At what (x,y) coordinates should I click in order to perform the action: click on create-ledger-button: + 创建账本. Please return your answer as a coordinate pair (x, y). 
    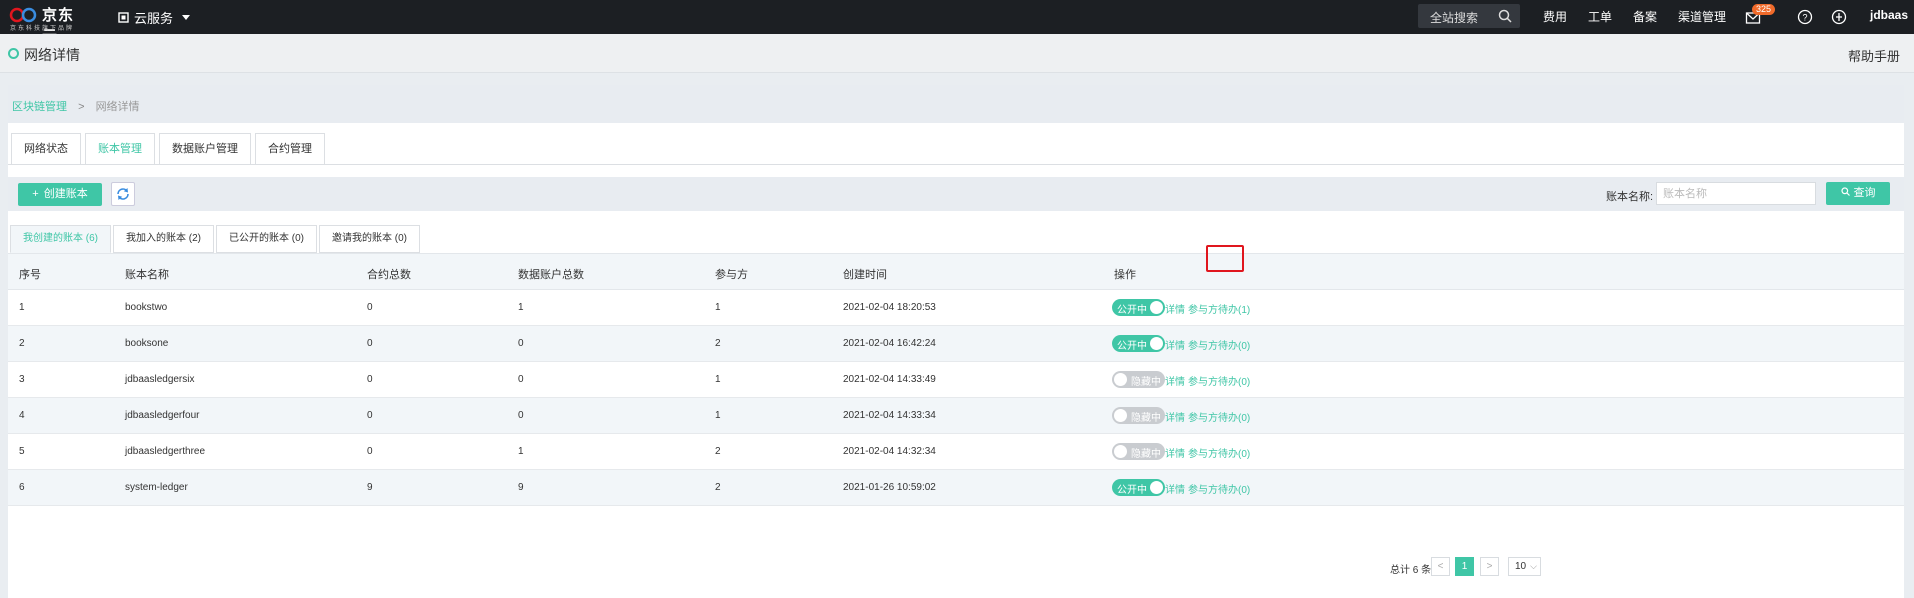
    Looking at the image, I should click on (60, 194).